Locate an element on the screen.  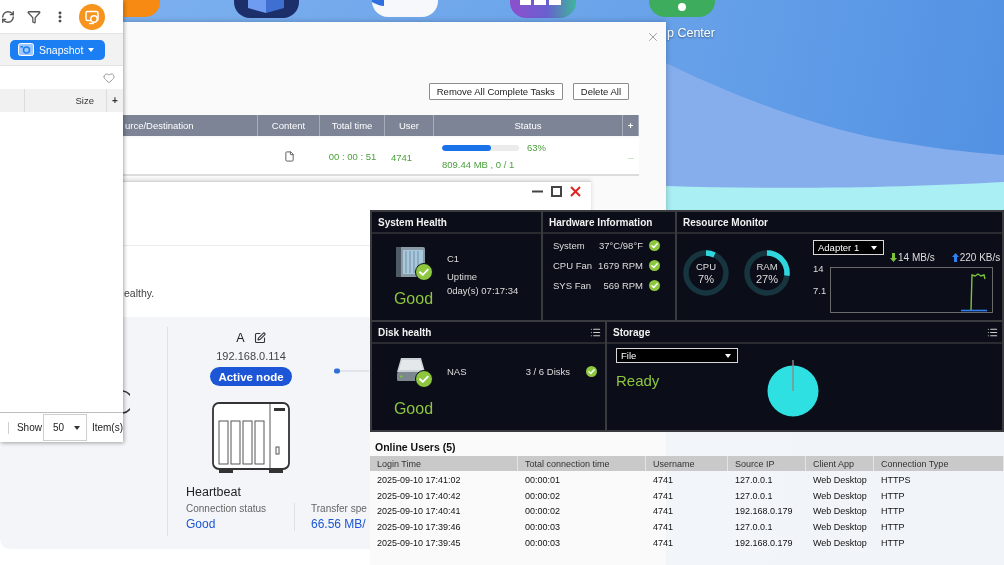
column-header: Client App is located at coordinates (840, 463).